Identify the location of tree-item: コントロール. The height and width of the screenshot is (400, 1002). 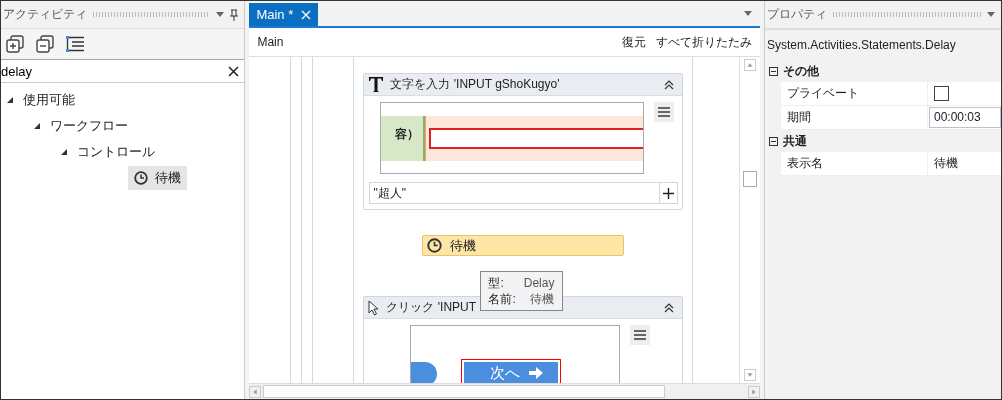
(116, 152).